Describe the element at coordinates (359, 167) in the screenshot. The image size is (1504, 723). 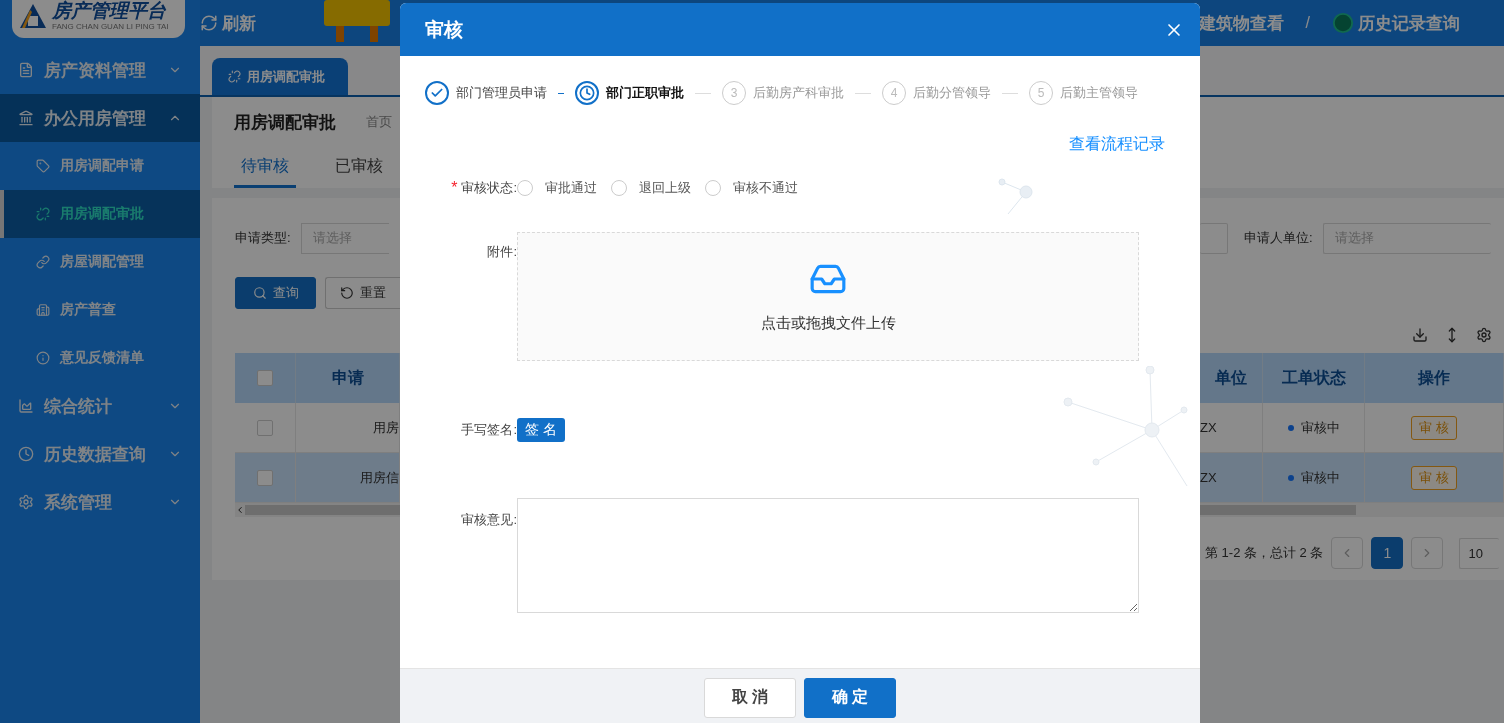
I see `status-tab: 已审核` at that location.